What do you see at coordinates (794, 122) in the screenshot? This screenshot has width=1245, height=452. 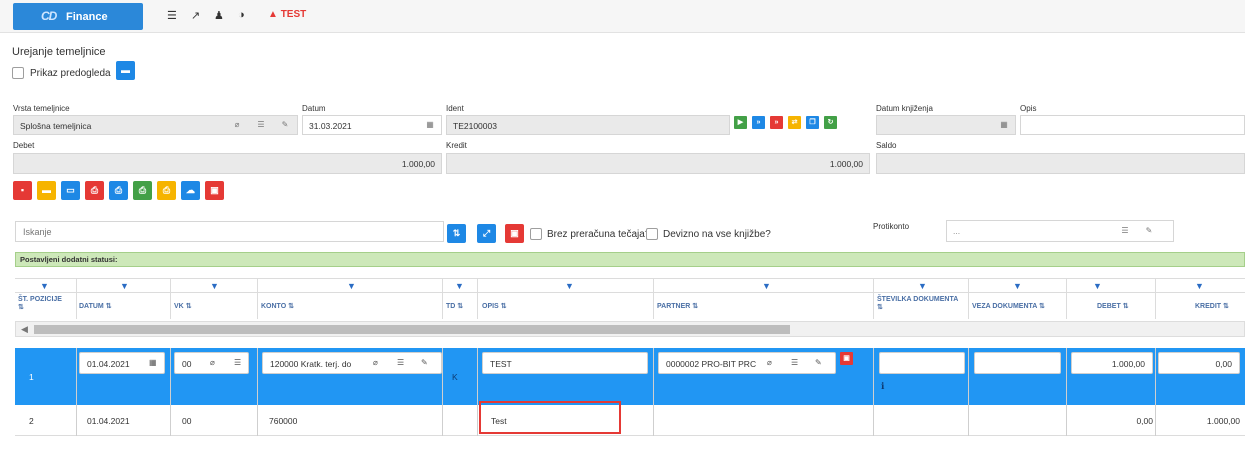 I see `swap-icon: ⇄` at bounding box center [794, 122].